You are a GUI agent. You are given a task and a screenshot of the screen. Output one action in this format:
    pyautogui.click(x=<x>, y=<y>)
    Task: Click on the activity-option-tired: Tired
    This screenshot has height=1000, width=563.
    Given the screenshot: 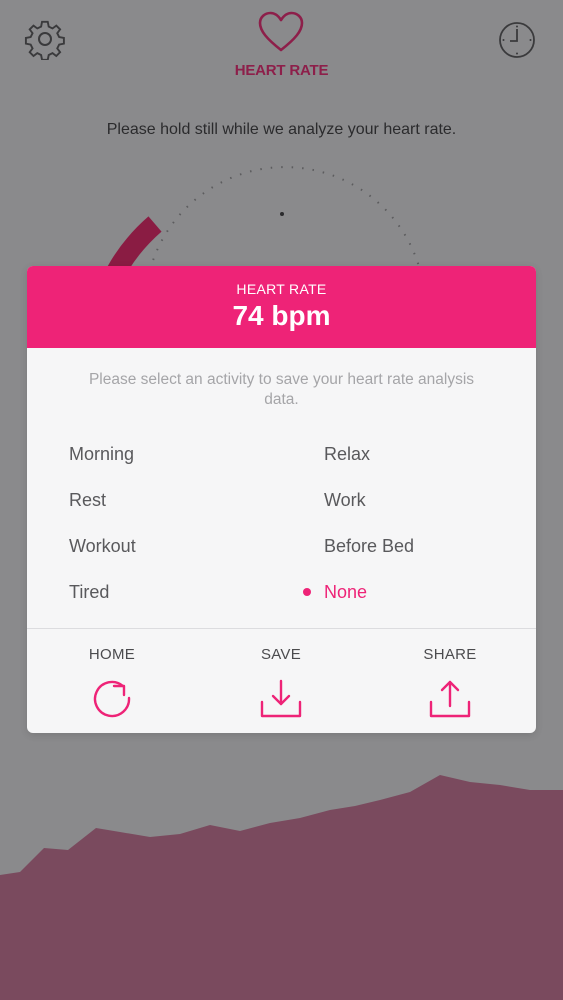 What is the action you would take?
    pyautogui.click(x=89, y=592)
    